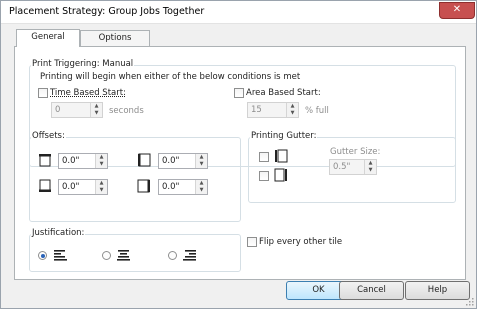  I want to click on left-offset-spinner: 0.0" ▲ ▼, so click(183, 161).